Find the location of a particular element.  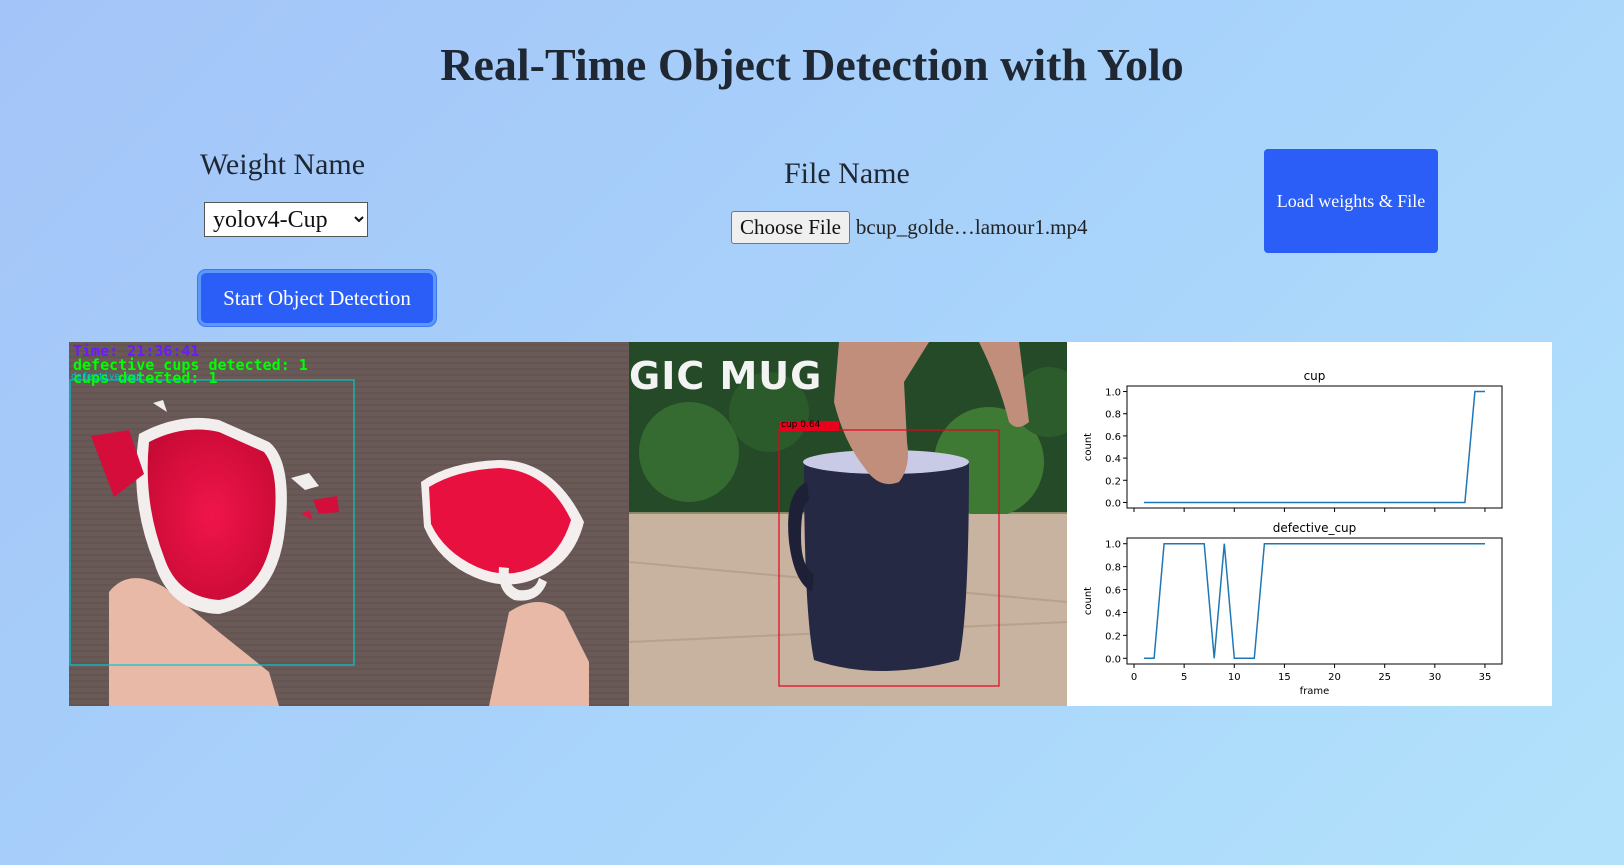

file-picker: Choose File bcup_golde…lamour1.mp4 is located at coordinates (909, 227).